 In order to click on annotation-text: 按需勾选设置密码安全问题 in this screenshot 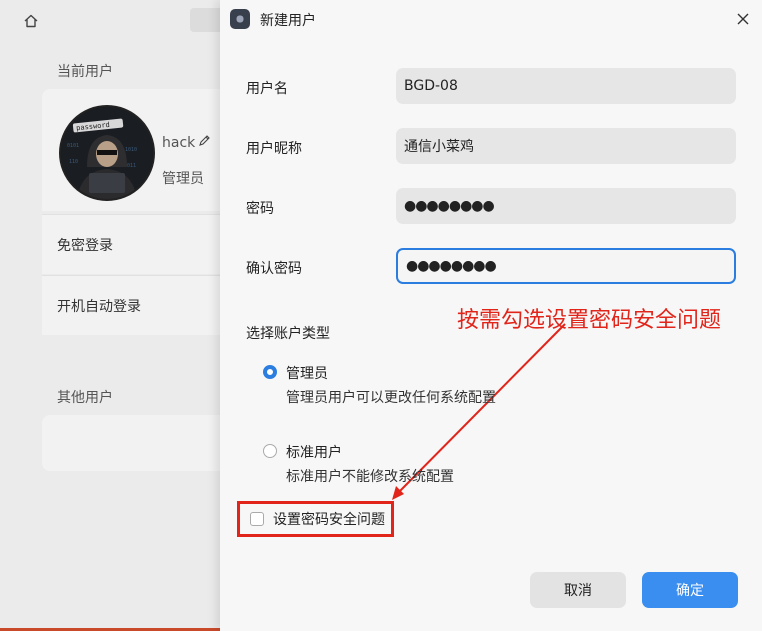, I will do `click(589, 320)`.